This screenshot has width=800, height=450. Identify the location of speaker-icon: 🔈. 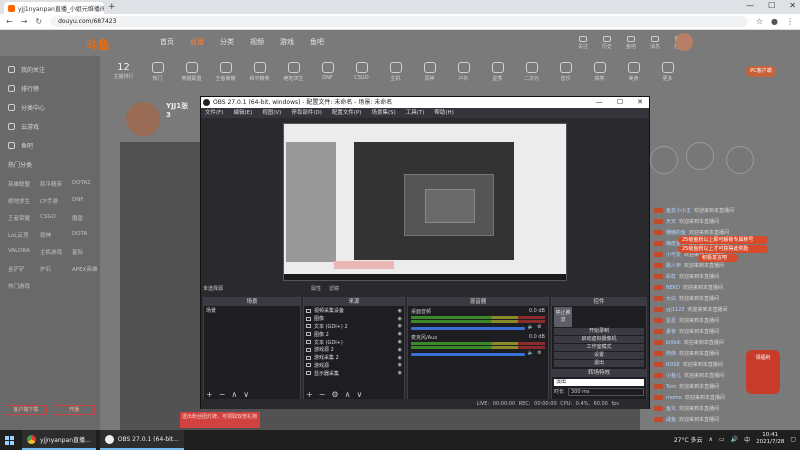
(531, 353).